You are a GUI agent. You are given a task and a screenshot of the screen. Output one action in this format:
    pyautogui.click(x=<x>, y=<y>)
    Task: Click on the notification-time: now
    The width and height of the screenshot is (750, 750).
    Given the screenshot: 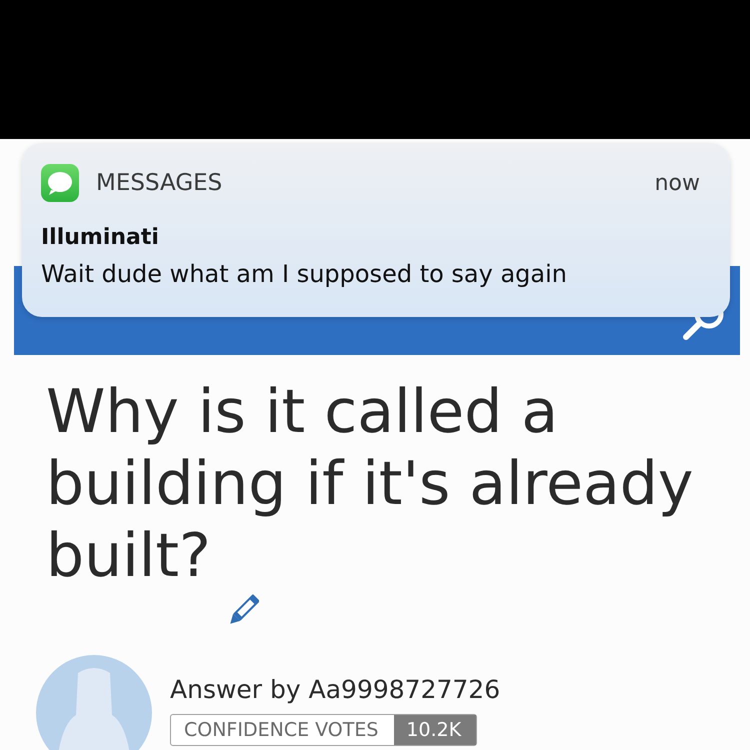 What is the action you would take?
    pyautogui.click(x=677, y=183)
    